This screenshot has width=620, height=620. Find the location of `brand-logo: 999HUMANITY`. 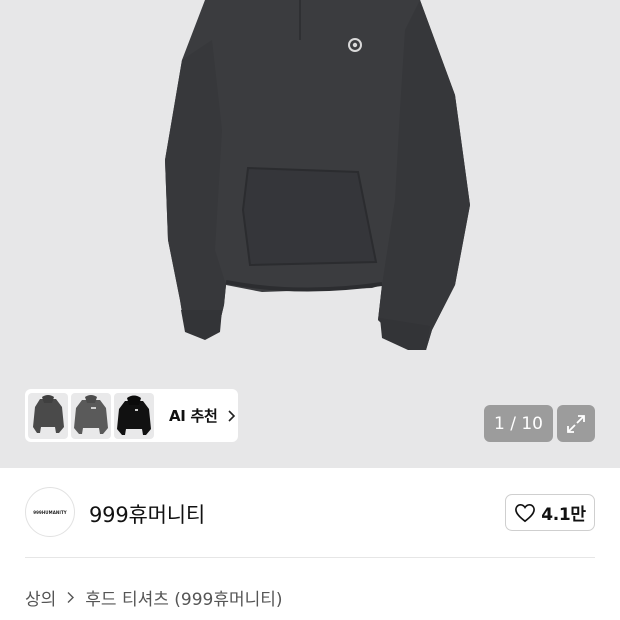

brand-logo: 999HUMANITY is located at coordinates (50, 512).